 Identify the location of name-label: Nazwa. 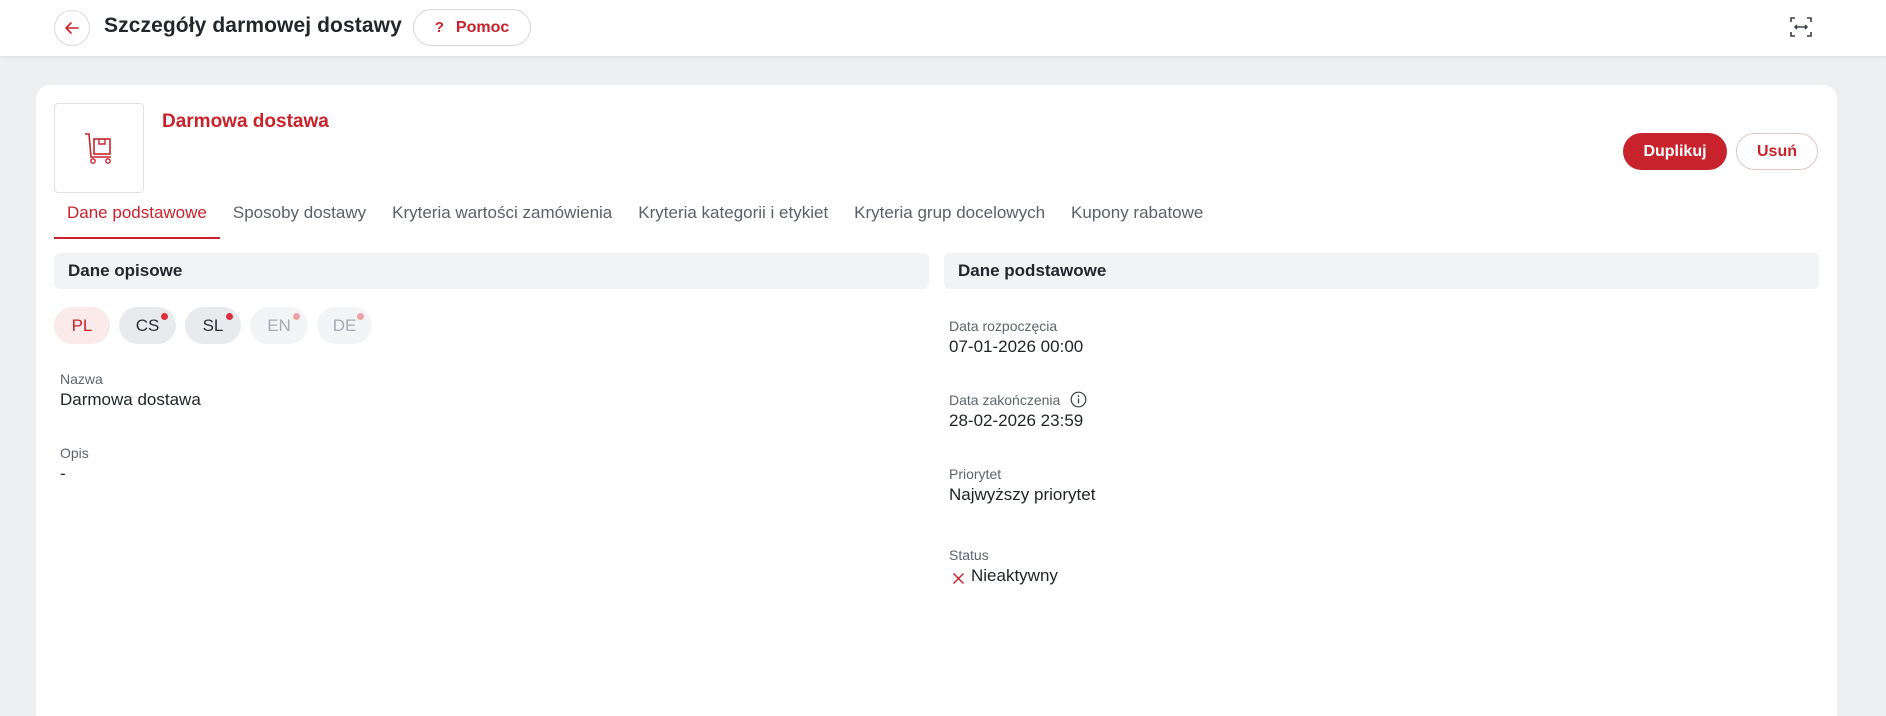
(81, 379).